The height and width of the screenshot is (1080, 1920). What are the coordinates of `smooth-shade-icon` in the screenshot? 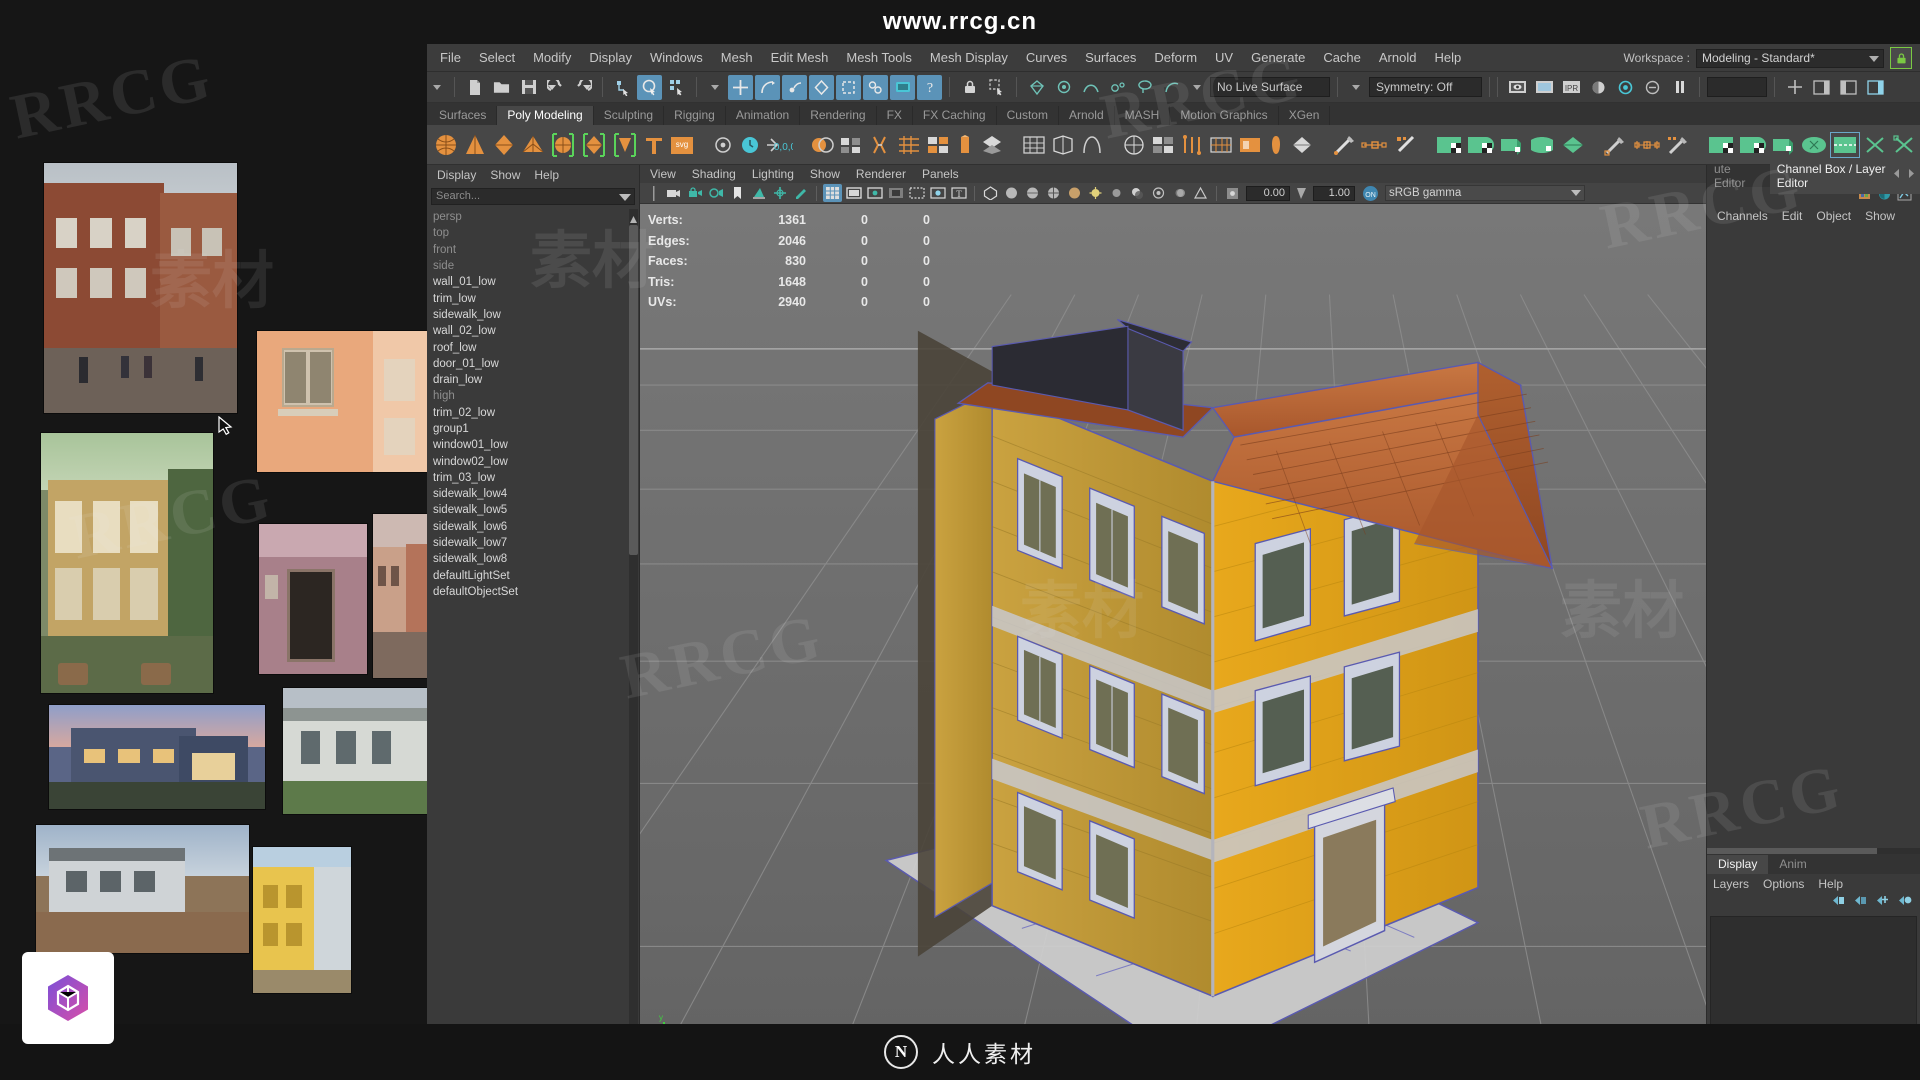 It's located at (1011, 193).